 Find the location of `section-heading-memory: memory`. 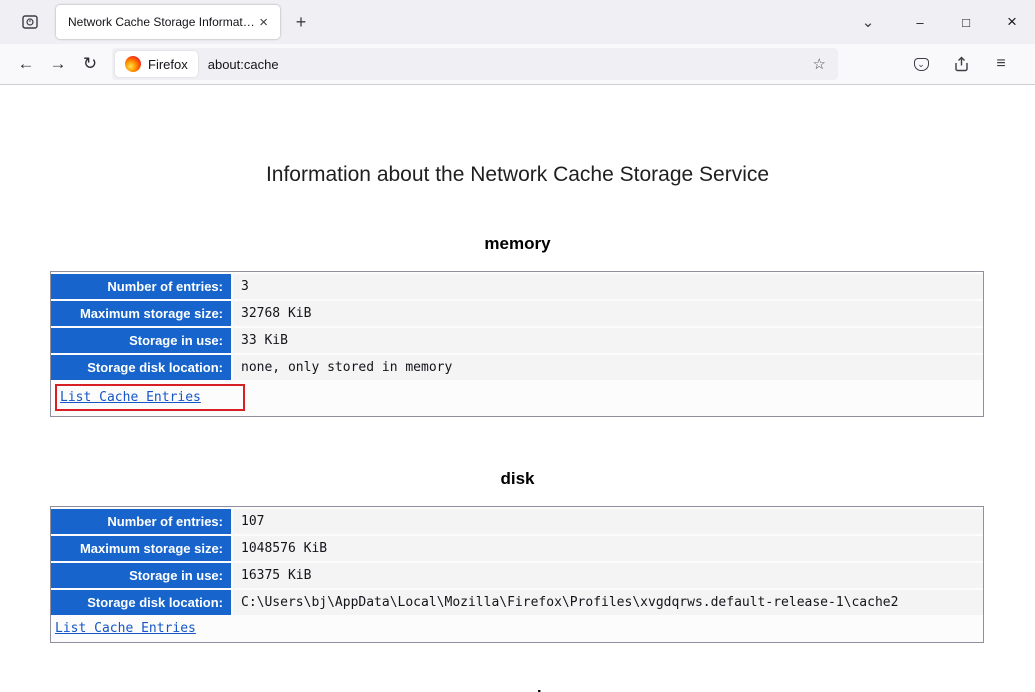

section-heading-memory: memory is located at coordinates (517, 243).